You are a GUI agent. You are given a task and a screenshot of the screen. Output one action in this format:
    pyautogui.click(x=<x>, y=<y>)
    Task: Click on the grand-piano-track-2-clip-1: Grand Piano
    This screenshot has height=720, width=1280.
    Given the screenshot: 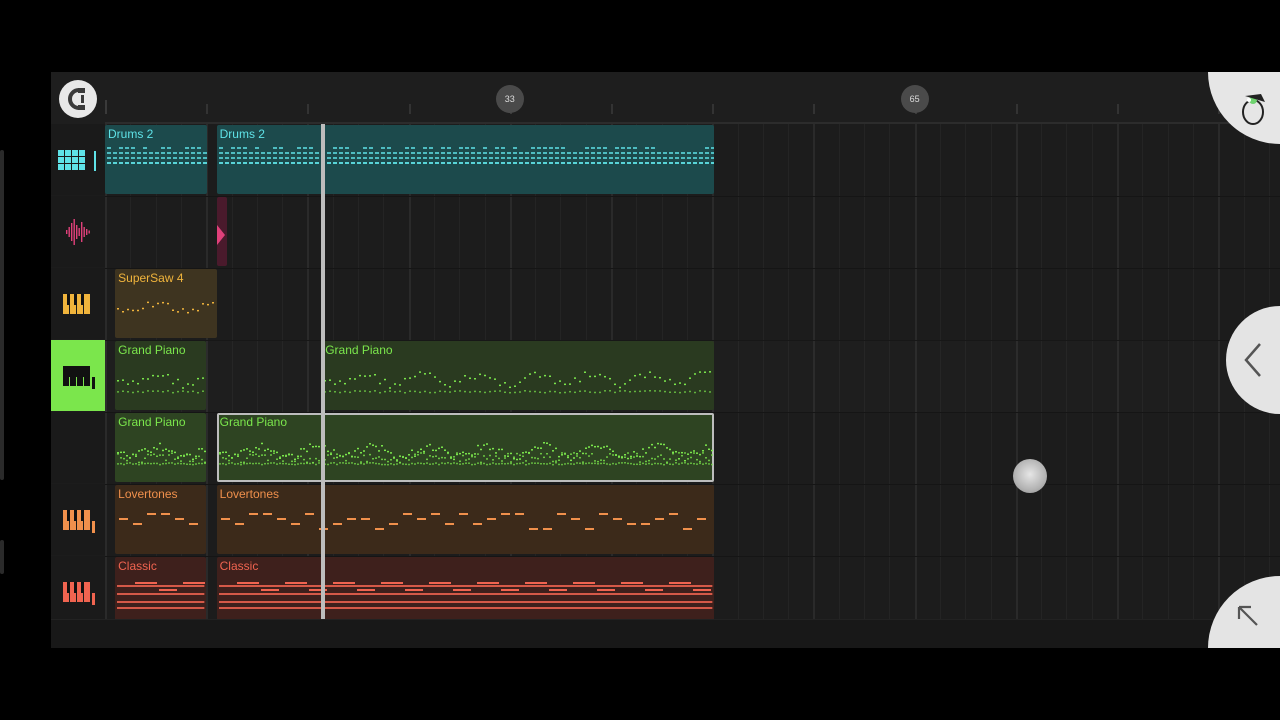 What is the action you would take?
    pyautogui.click(x=465, y=447)
    